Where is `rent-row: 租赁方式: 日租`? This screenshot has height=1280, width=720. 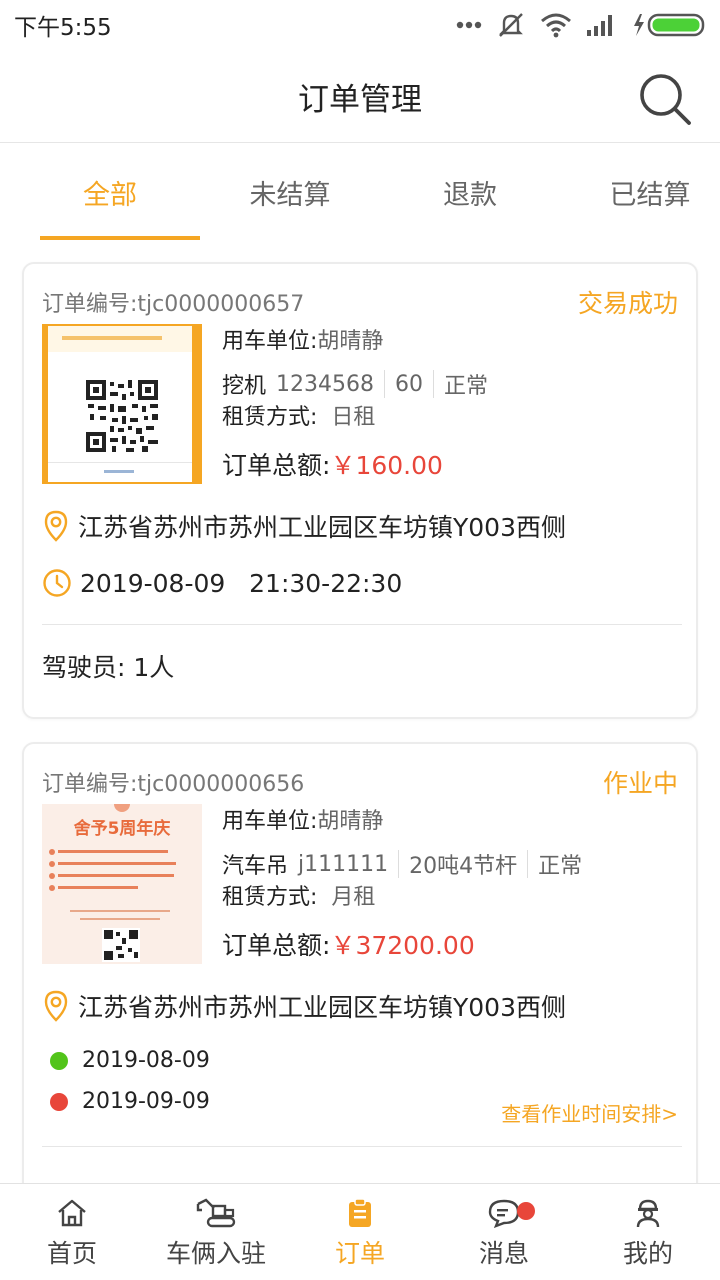
rent-row: 租赁方式: 日租 is located at coordinates (452, 418).